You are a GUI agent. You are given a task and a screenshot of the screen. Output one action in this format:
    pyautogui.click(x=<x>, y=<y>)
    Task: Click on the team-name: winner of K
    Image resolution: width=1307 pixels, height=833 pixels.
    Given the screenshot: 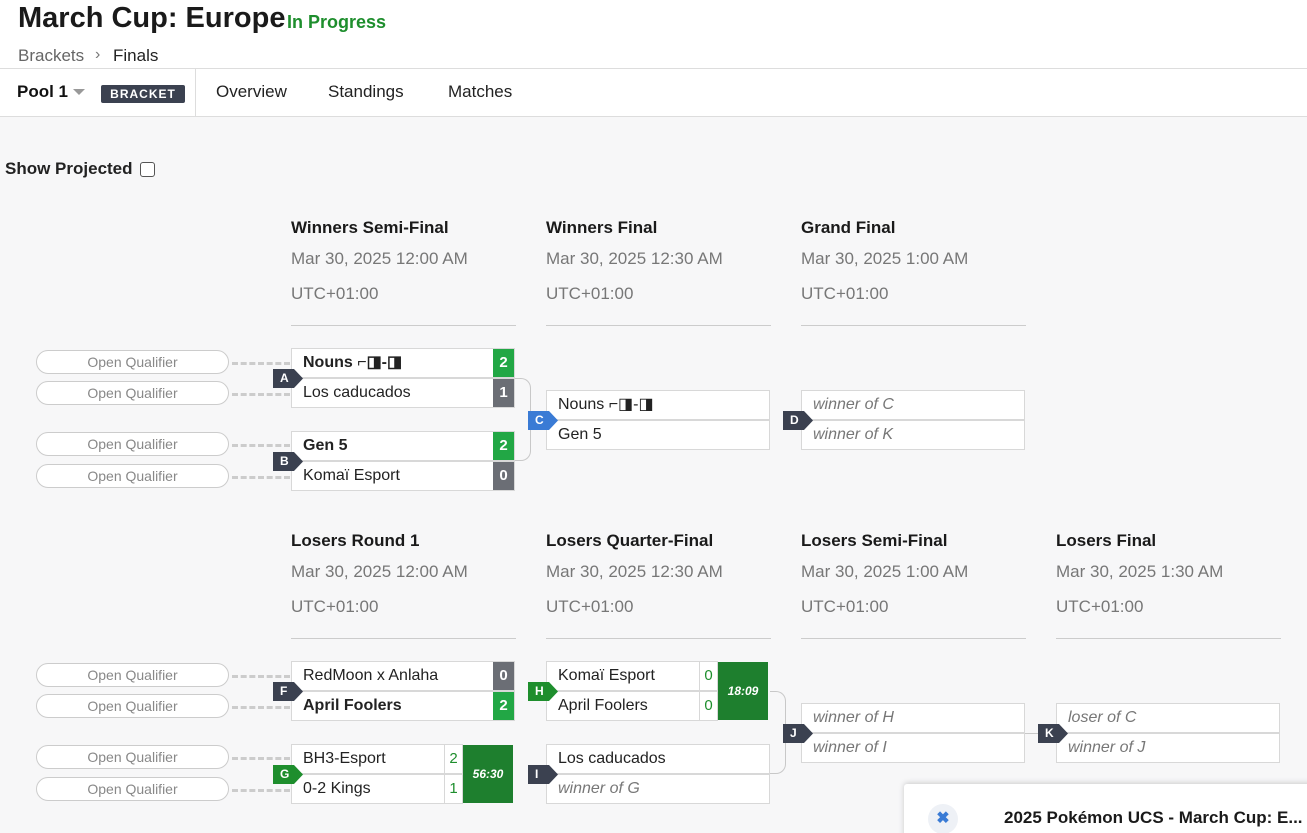 What is the action you would take?
    pyautogui.click(x=853, y=434)
    